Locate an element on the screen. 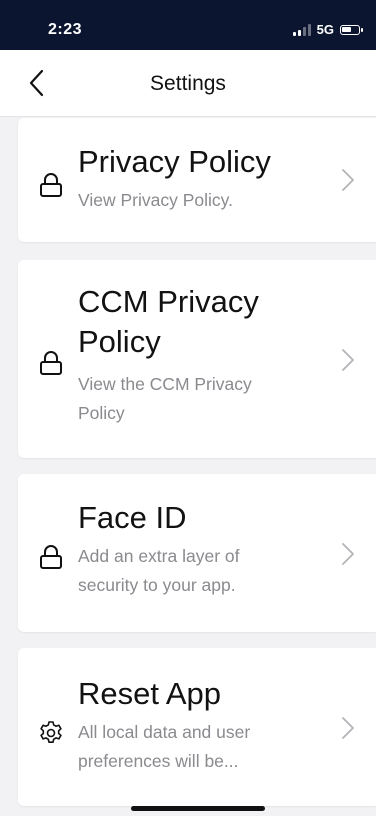 Image resolution: width=376 pixels, height=816 pixels. home-indicator is located at coordinates (198, 808).